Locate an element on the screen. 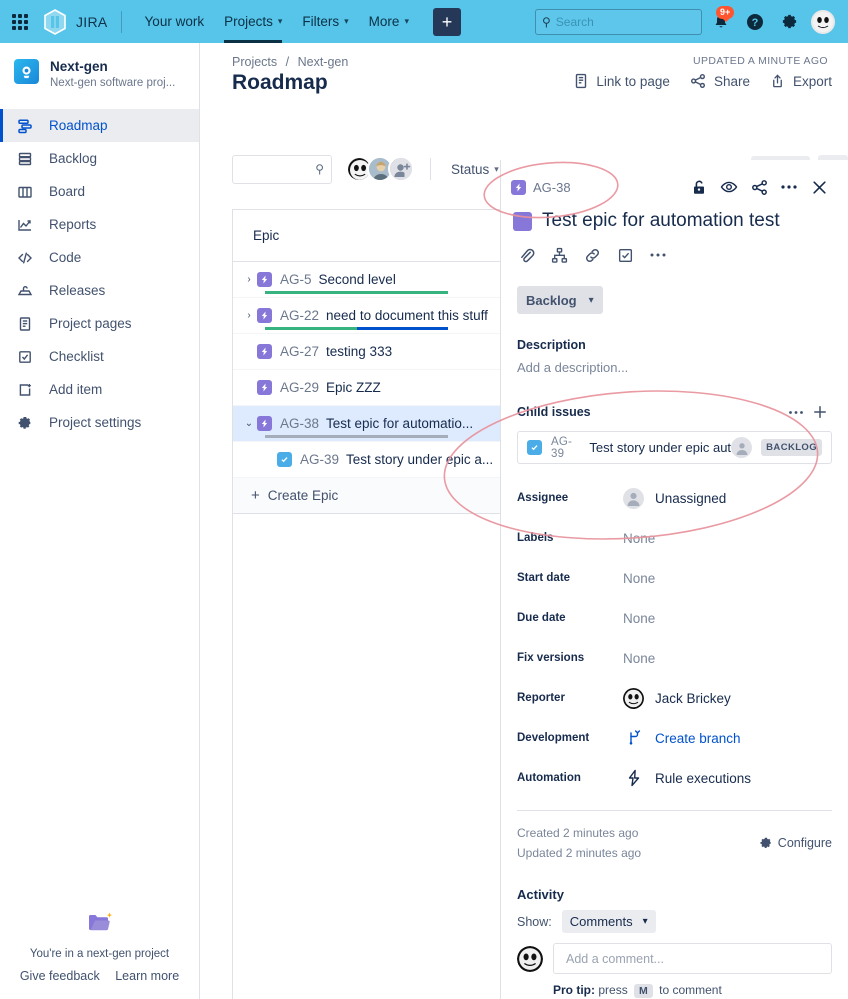 The image size is (848, 999). settings-button is located at coordinates (789, 22).